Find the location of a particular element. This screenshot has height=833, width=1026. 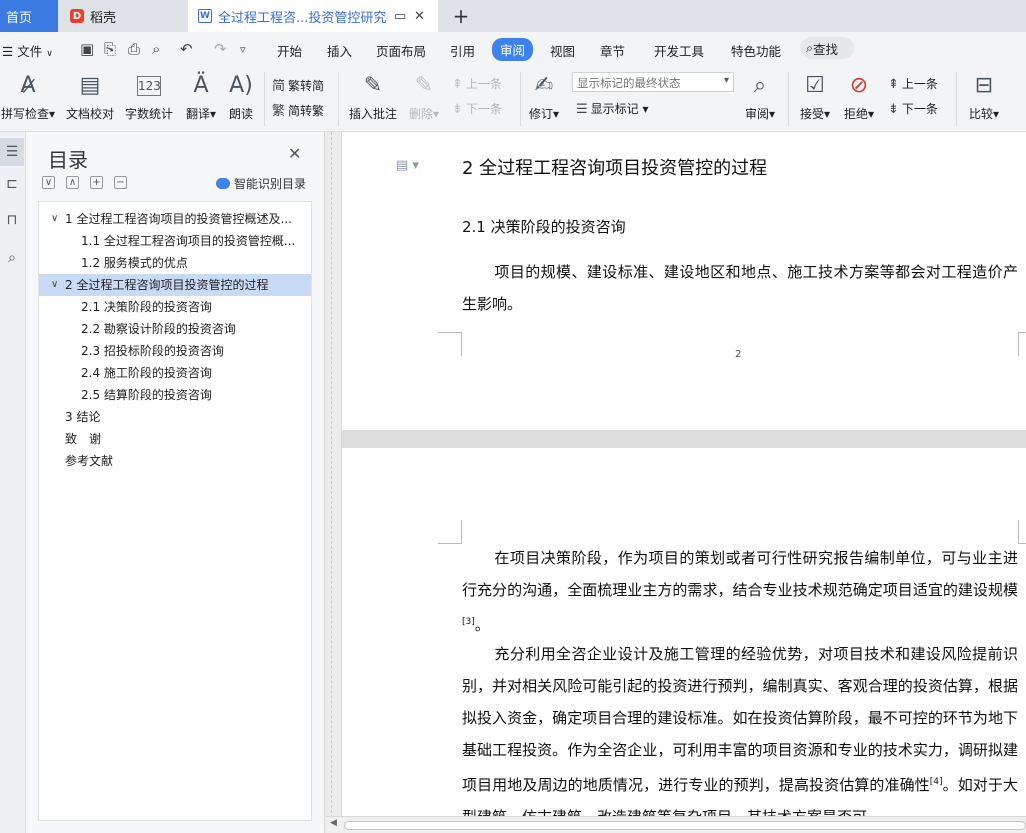

accept-button: ☑ 接受▾ is located at coordinates (815, 97).